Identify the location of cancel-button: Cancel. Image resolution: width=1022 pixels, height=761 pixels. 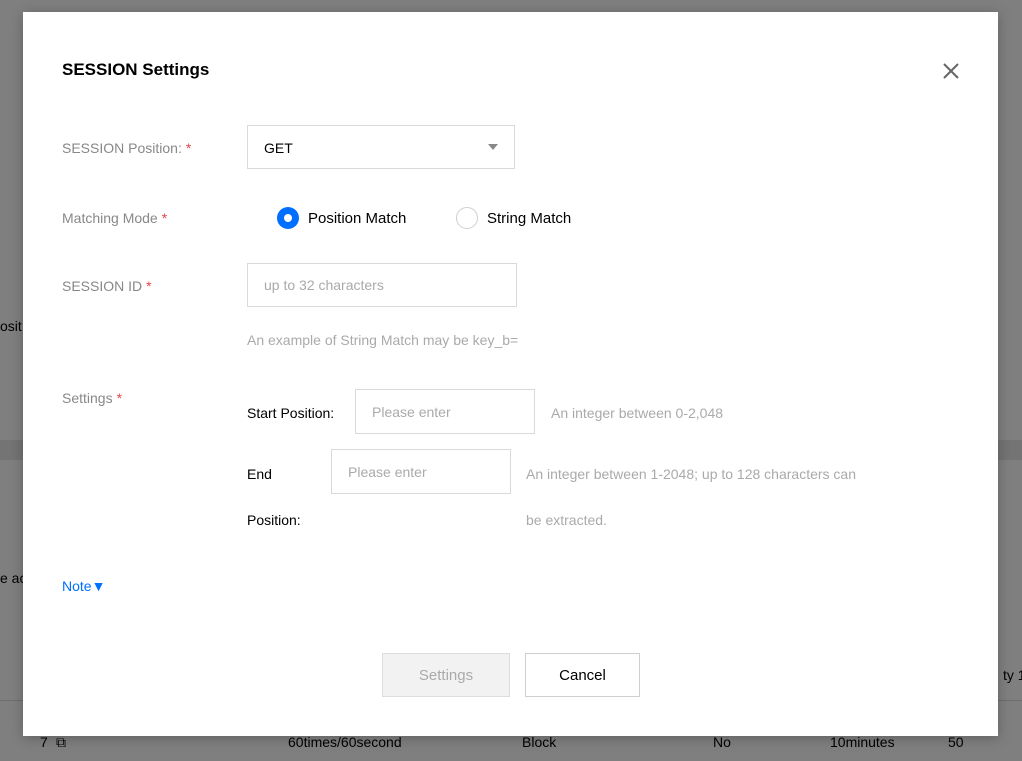
(582, 675).